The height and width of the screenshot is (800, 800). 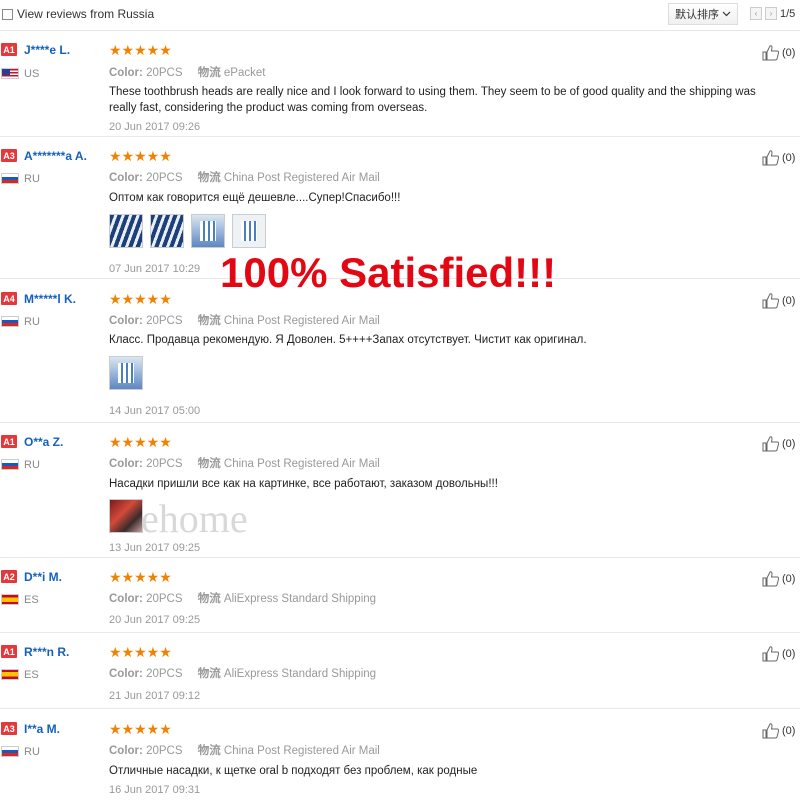 What do you see at coordinates (155, 269) in the screenshot?
I see `review-date: 07 Jun 2017 10:29` at bounding box center [155, 269].